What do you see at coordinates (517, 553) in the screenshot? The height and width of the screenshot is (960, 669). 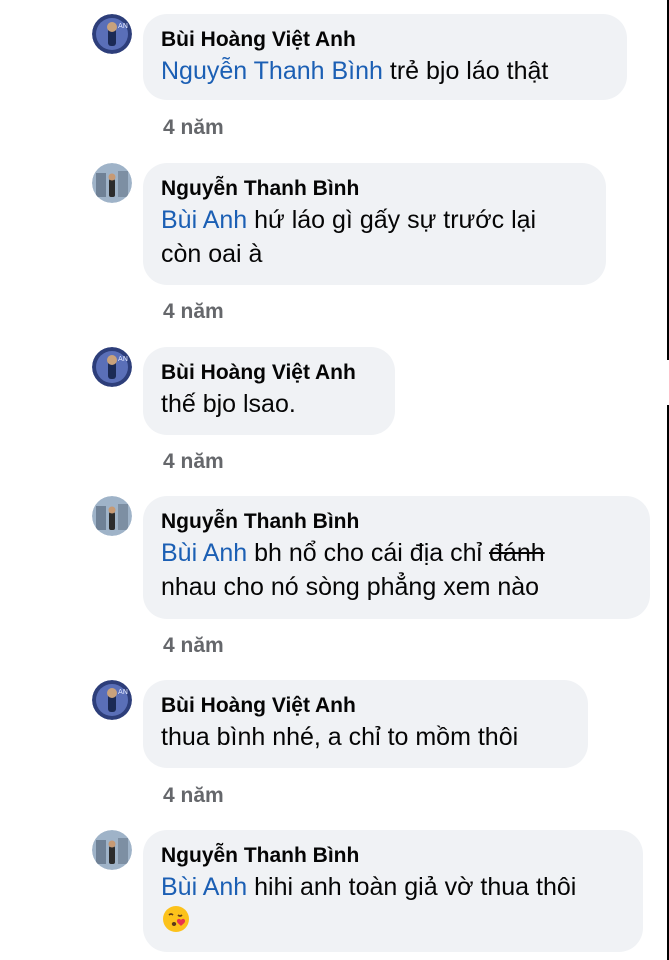 I see `strikethrough-text: đánh` at bounding box center [517, 553].